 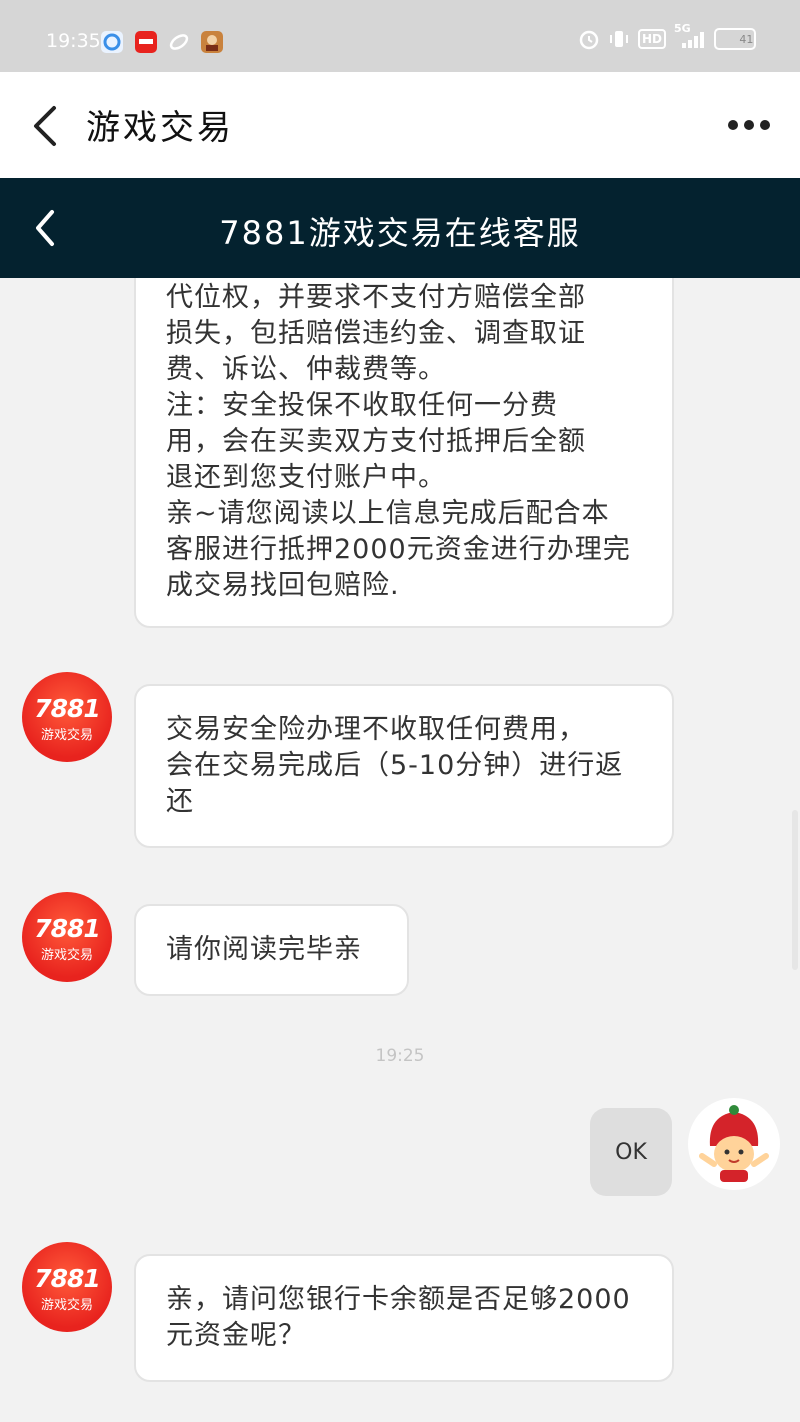 I want to click on message-text: 交易安全险办理不收取任何费用， 会在交易完成后（5-10分钟）进行返 还, so click(x=395, y=765).